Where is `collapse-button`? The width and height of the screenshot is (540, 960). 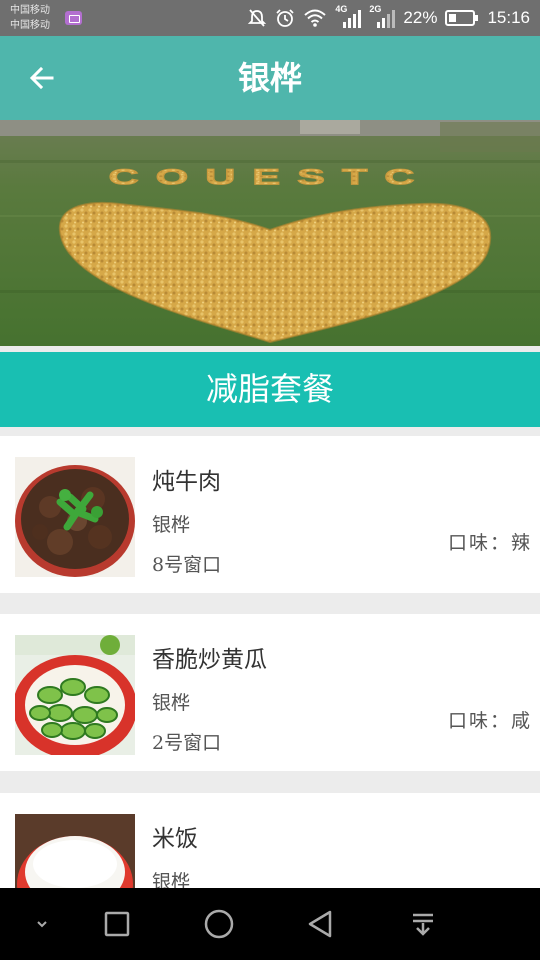
collapse-button is located at coordinates (42, 924).